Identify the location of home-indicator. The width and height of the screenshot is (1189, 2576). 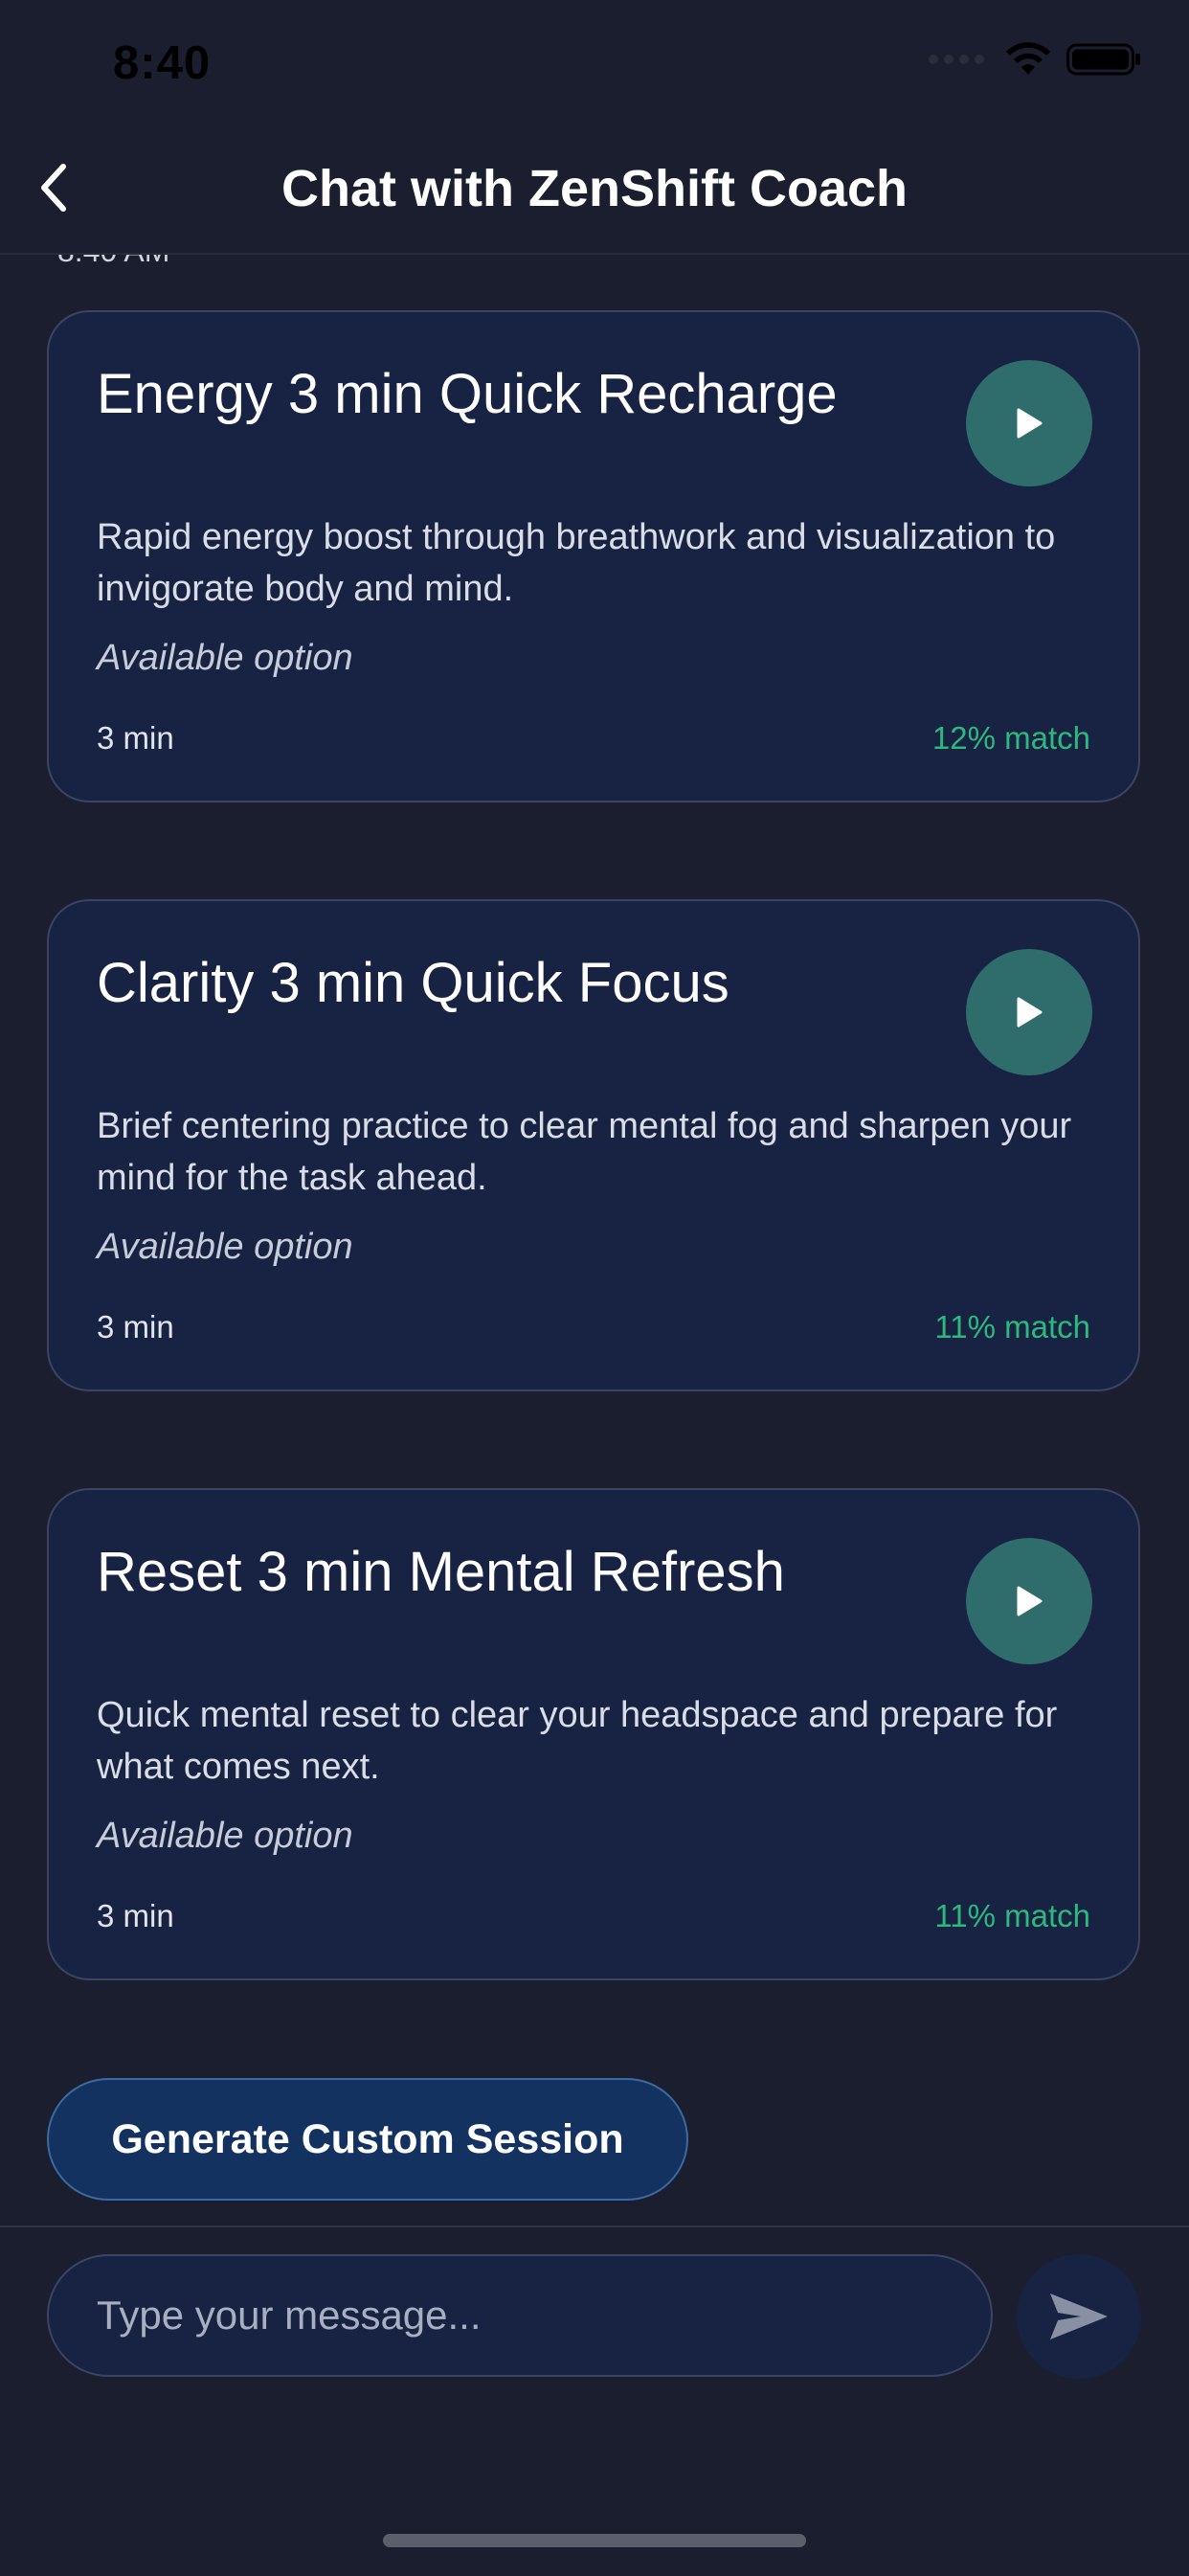
(594, 2540).